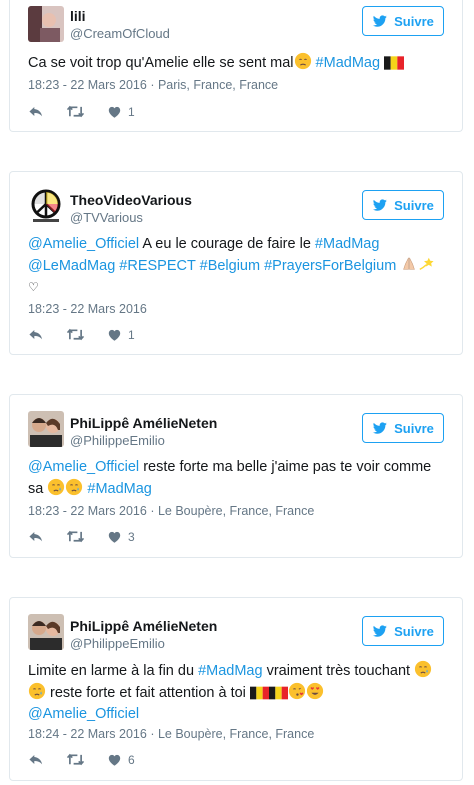 The height and width of the screenshot is (785, 474). Describe the element at coordinates (218, 85) in the screenshot. I see `location: Paris, France, France` at that location.